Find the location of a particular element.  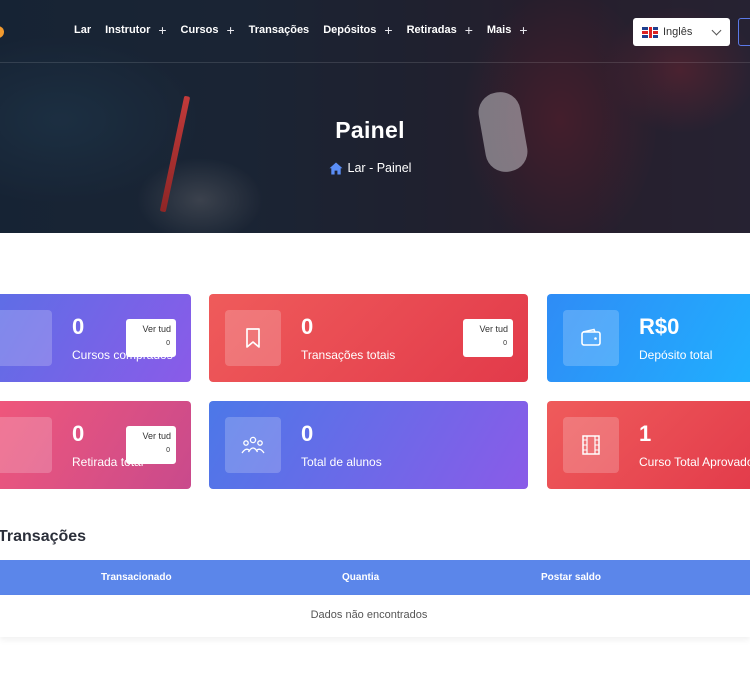

stat-label: Total de alunos is located at coordinates (341, 462).